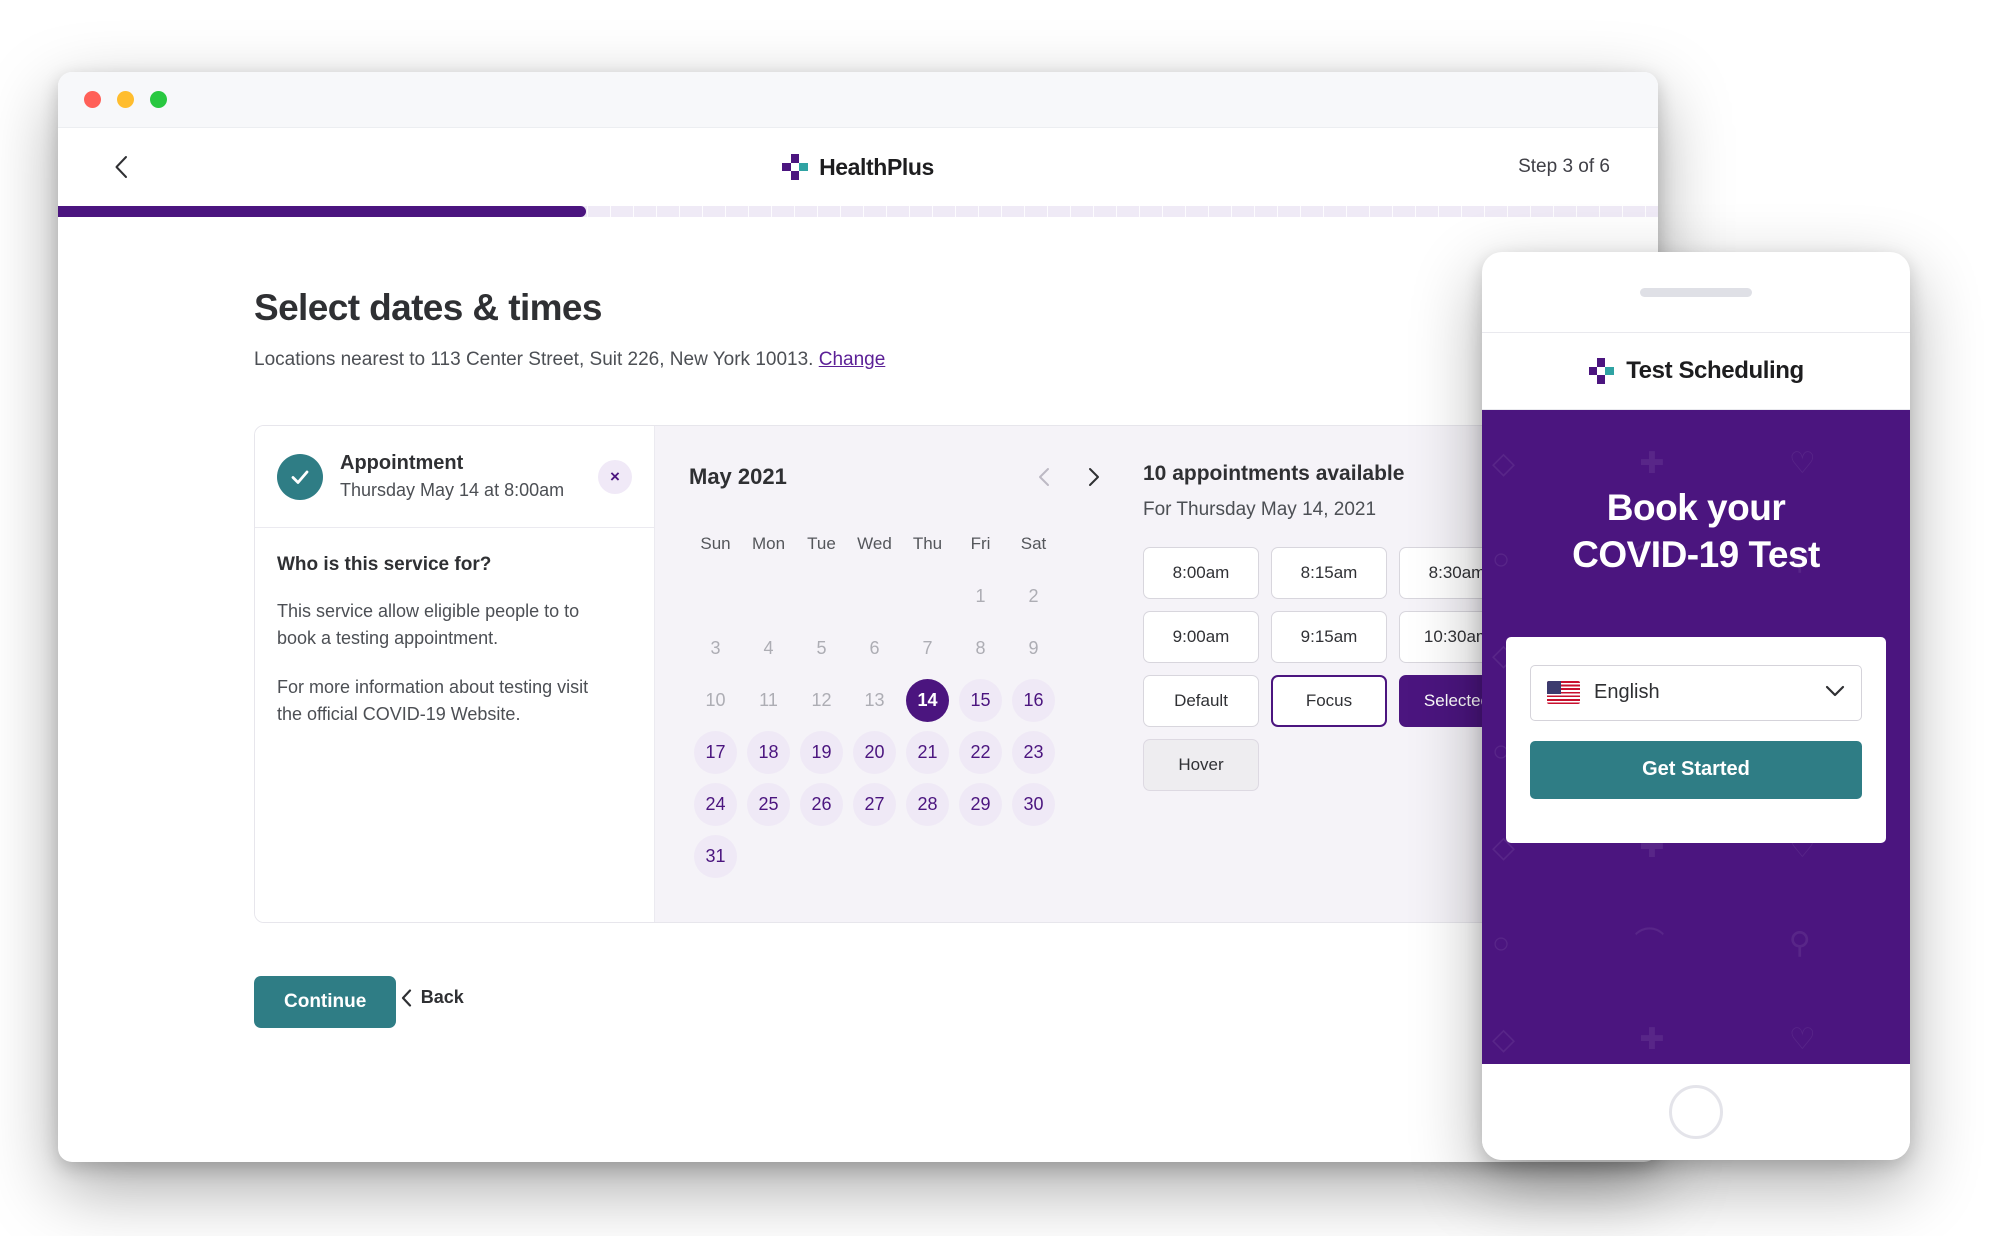 The height and width of the screenshot is (1236, 1992). What do you see at coordinates (1715, 370) in the screenshot?
I see `phone-header-title: Test Scheduling` at bounding box center [1715, 370].